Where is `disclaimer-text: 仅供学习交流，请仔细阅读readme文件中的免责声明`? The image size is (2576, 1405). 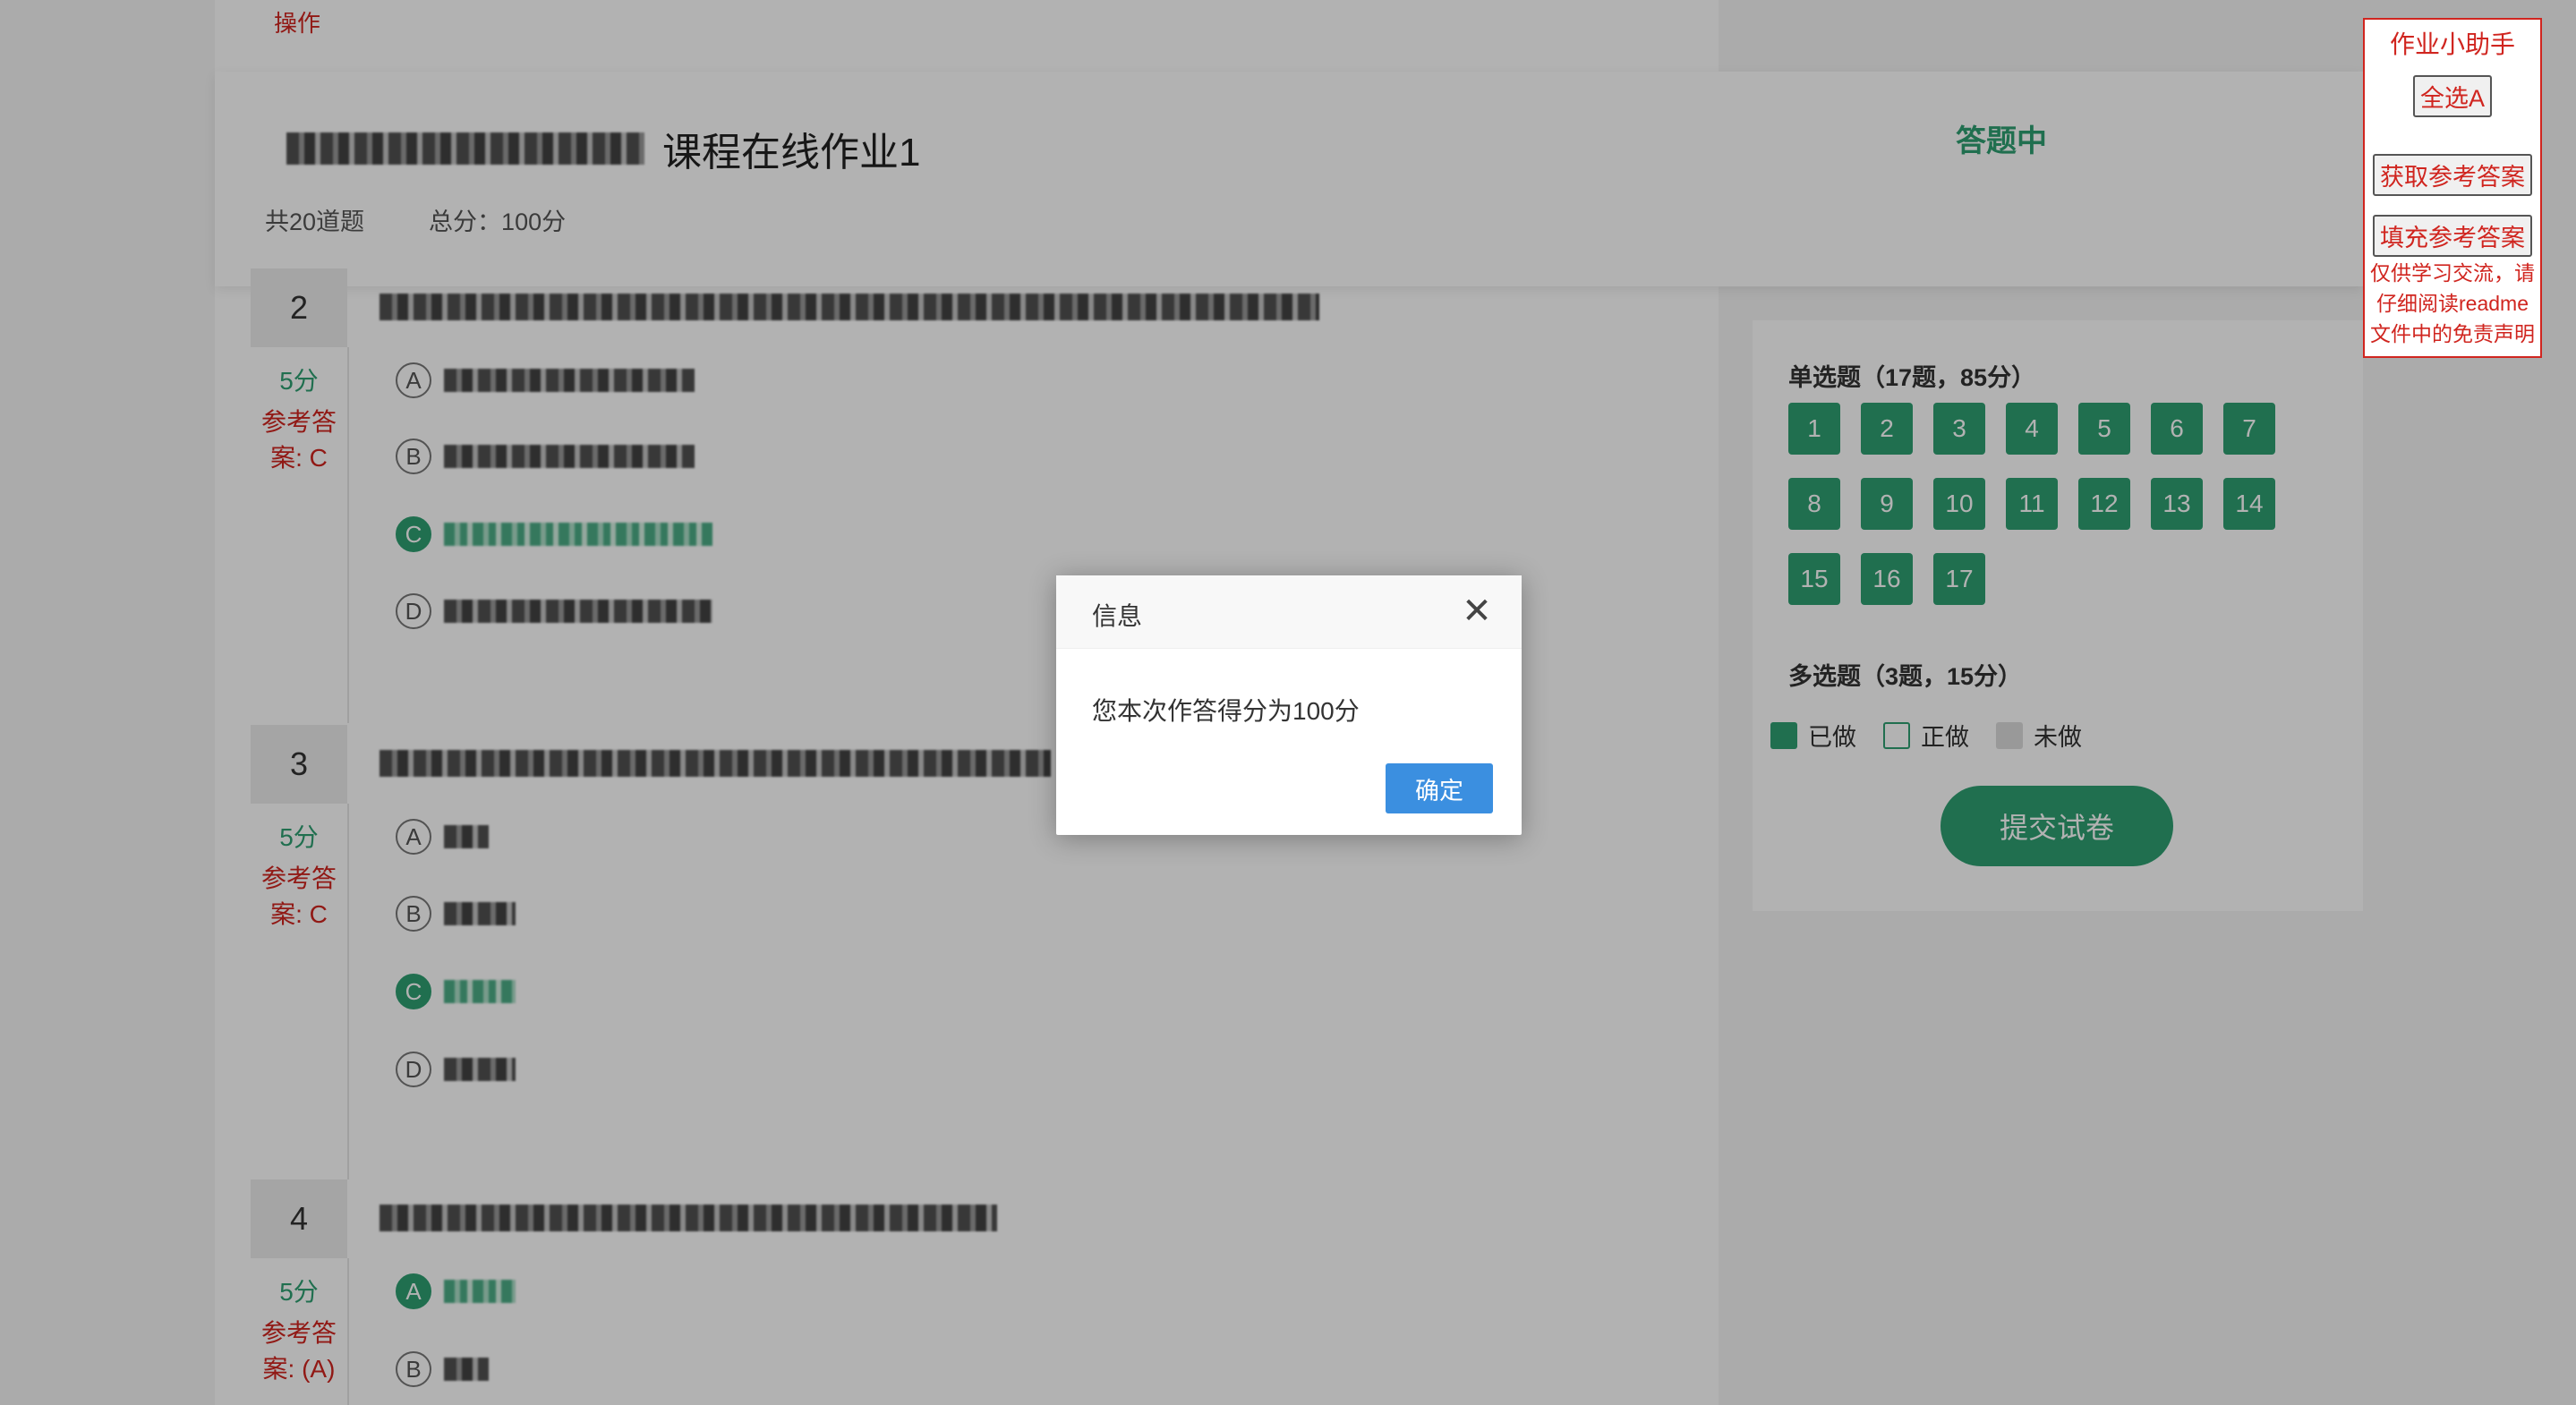
disclaimer-text: 仅供学习交流，请仔细阅读readme文件中的免责声明 is located at coordinates (2452, 303).